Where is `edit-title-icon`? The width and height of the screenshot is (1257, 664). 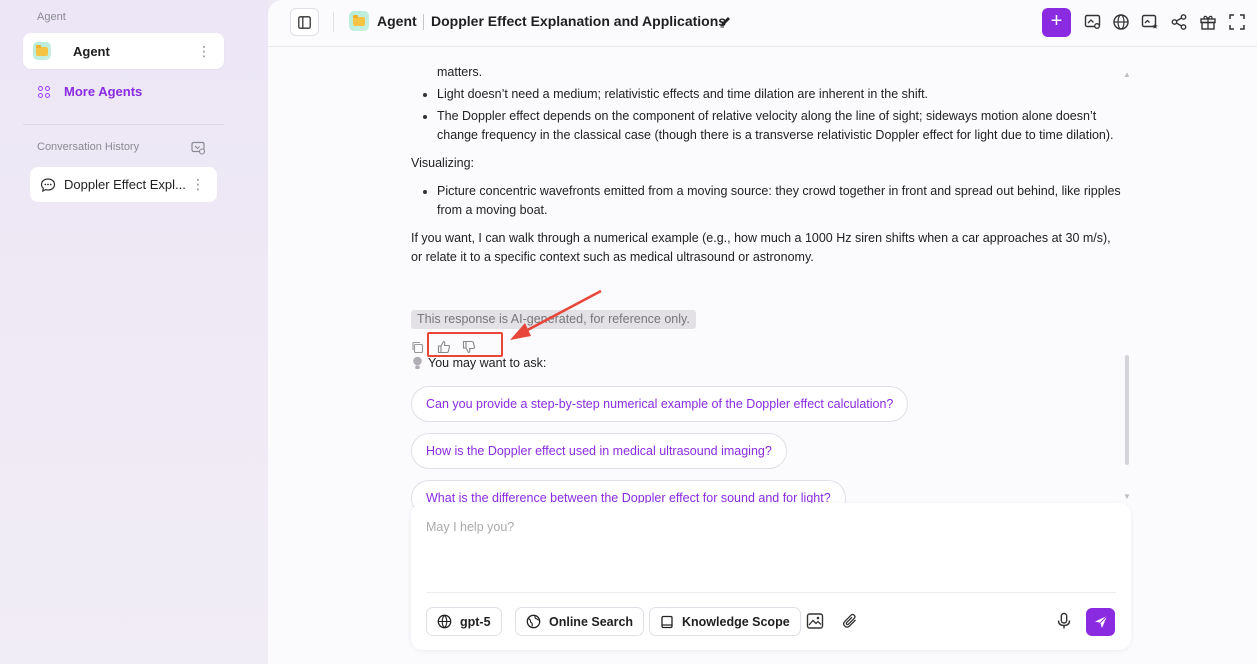
edit-title-icon is located at coordinates (725, 21).